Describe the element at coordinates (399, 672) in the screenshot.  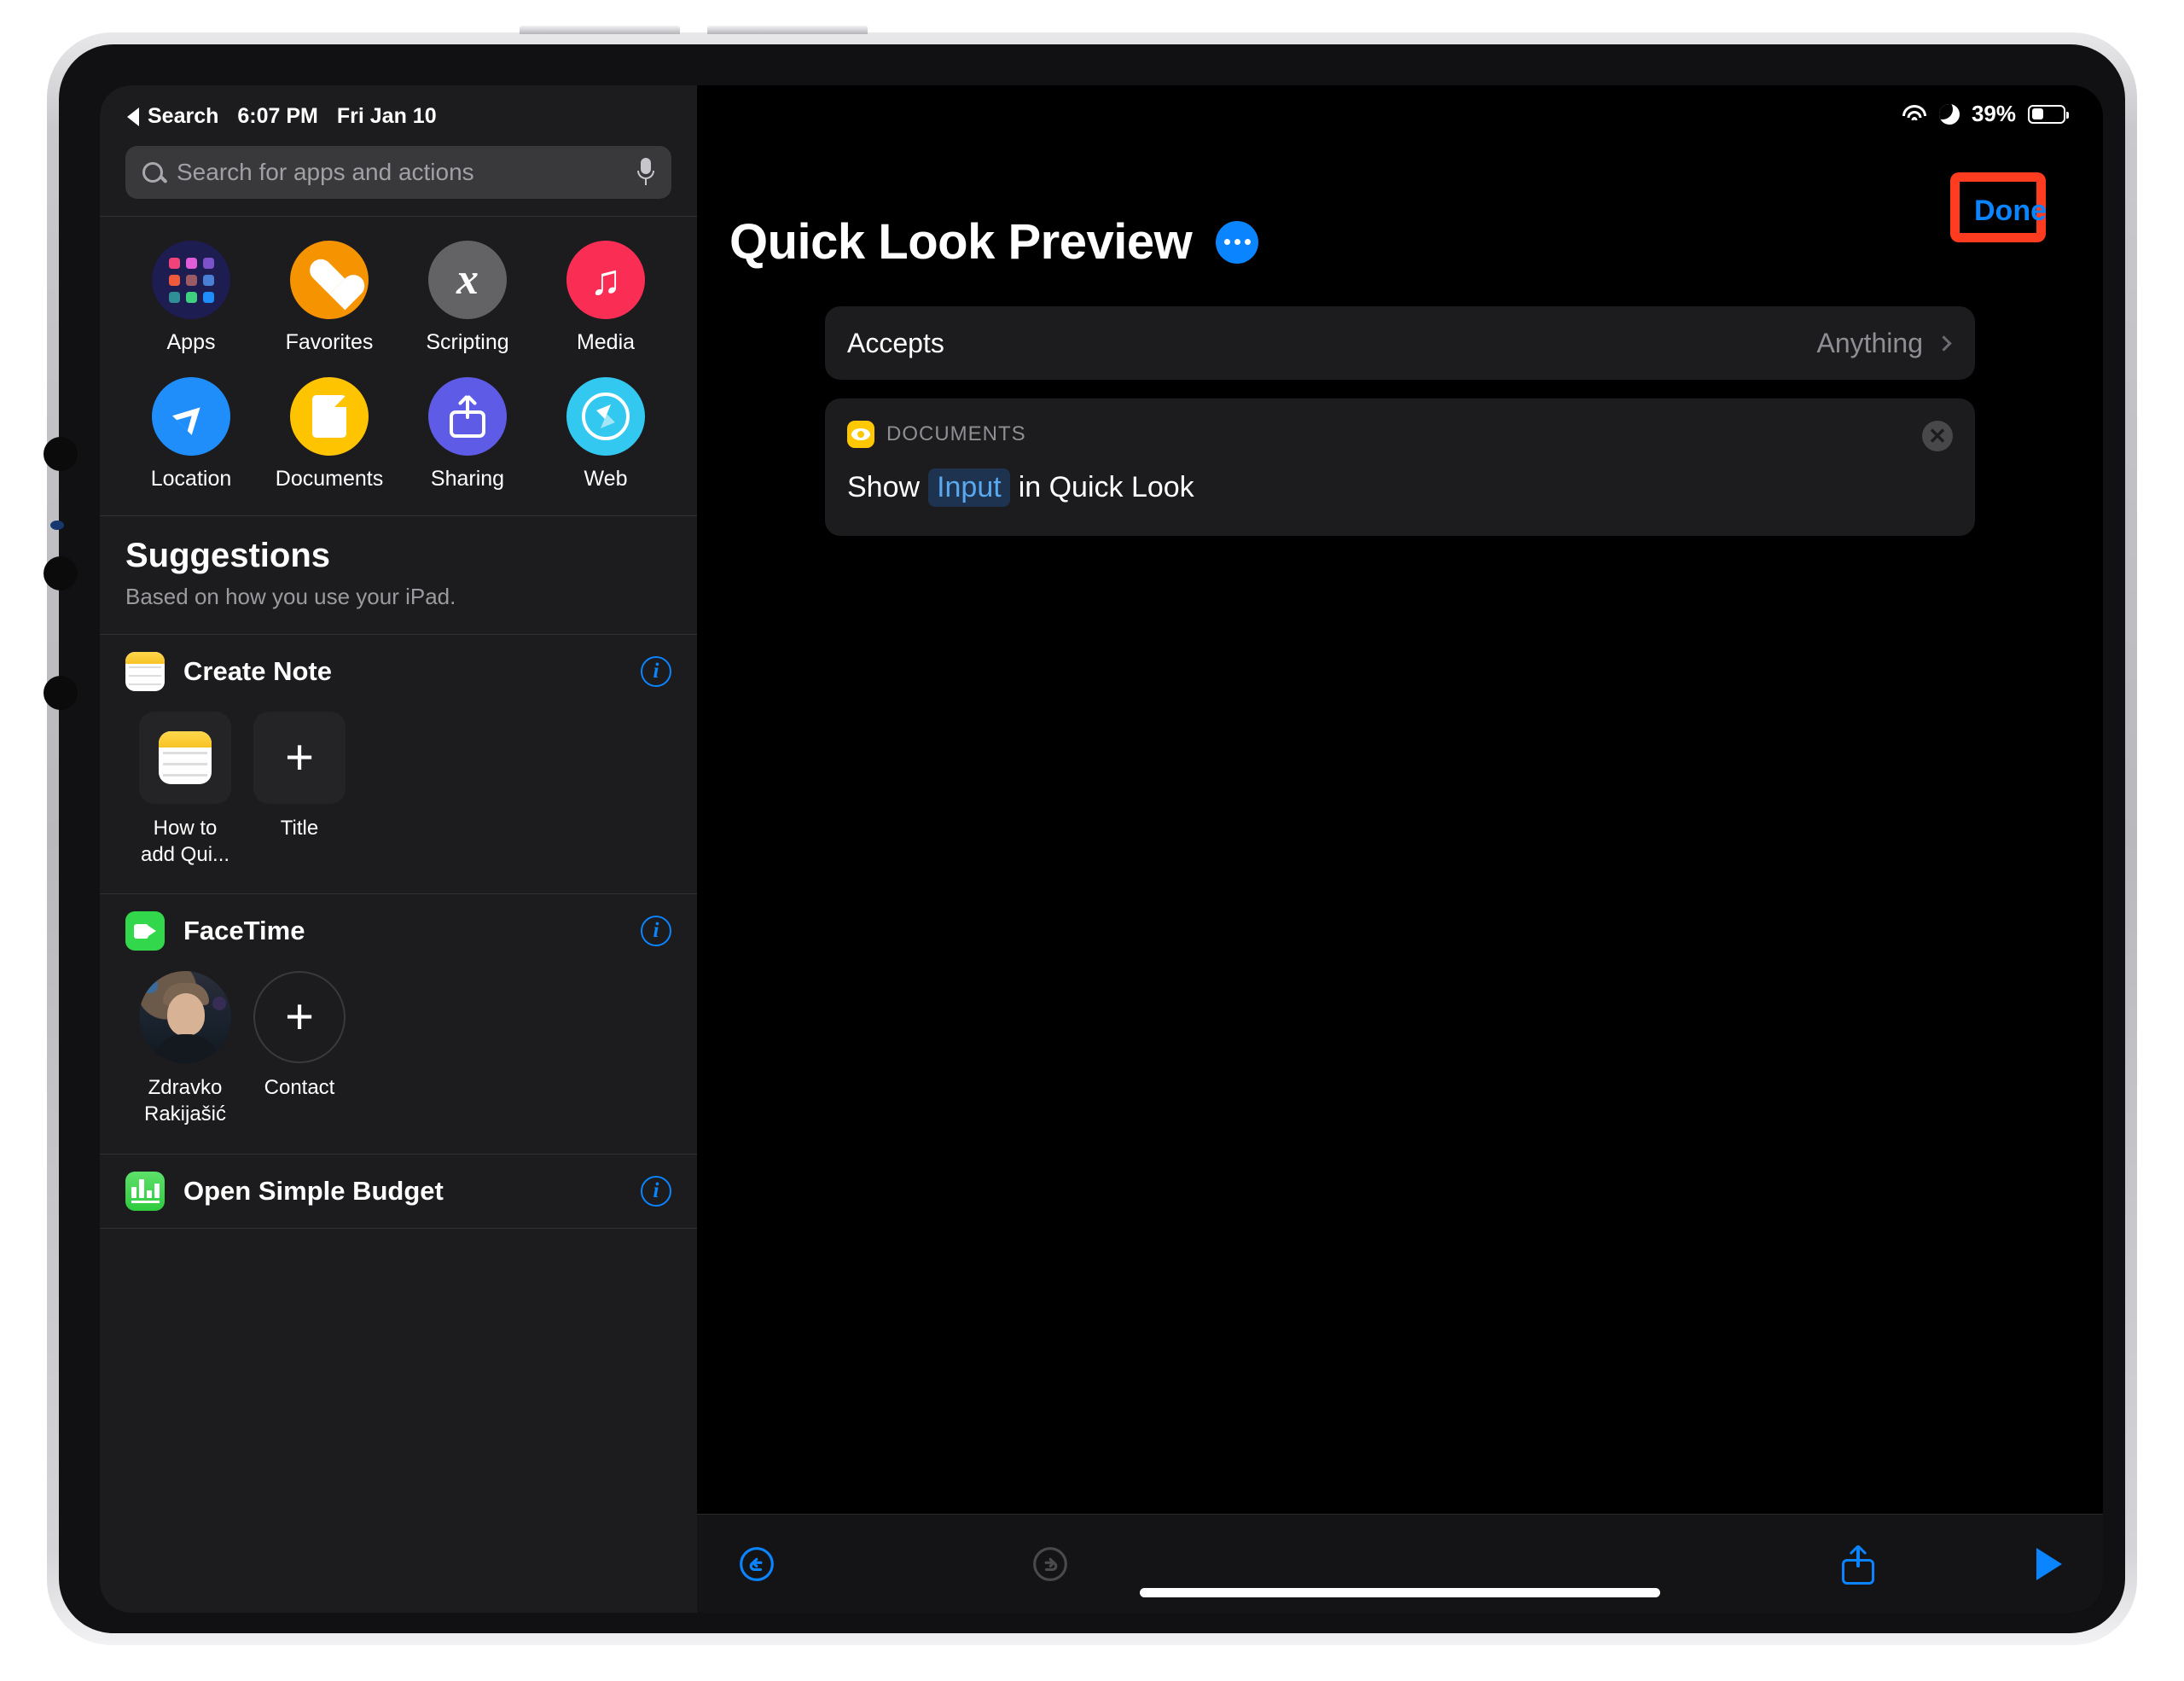
I see `suggestion-row: Create Note i` at that location.